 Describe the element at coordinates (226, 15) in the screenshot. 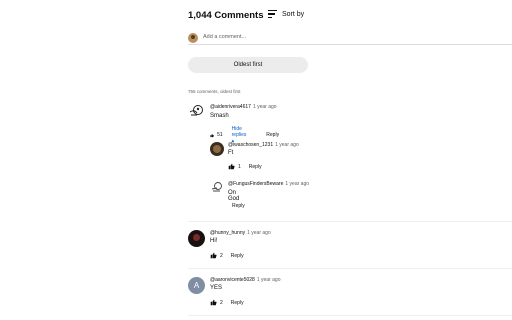

I see `comments-count-title: 1,044 Comments` at that location.